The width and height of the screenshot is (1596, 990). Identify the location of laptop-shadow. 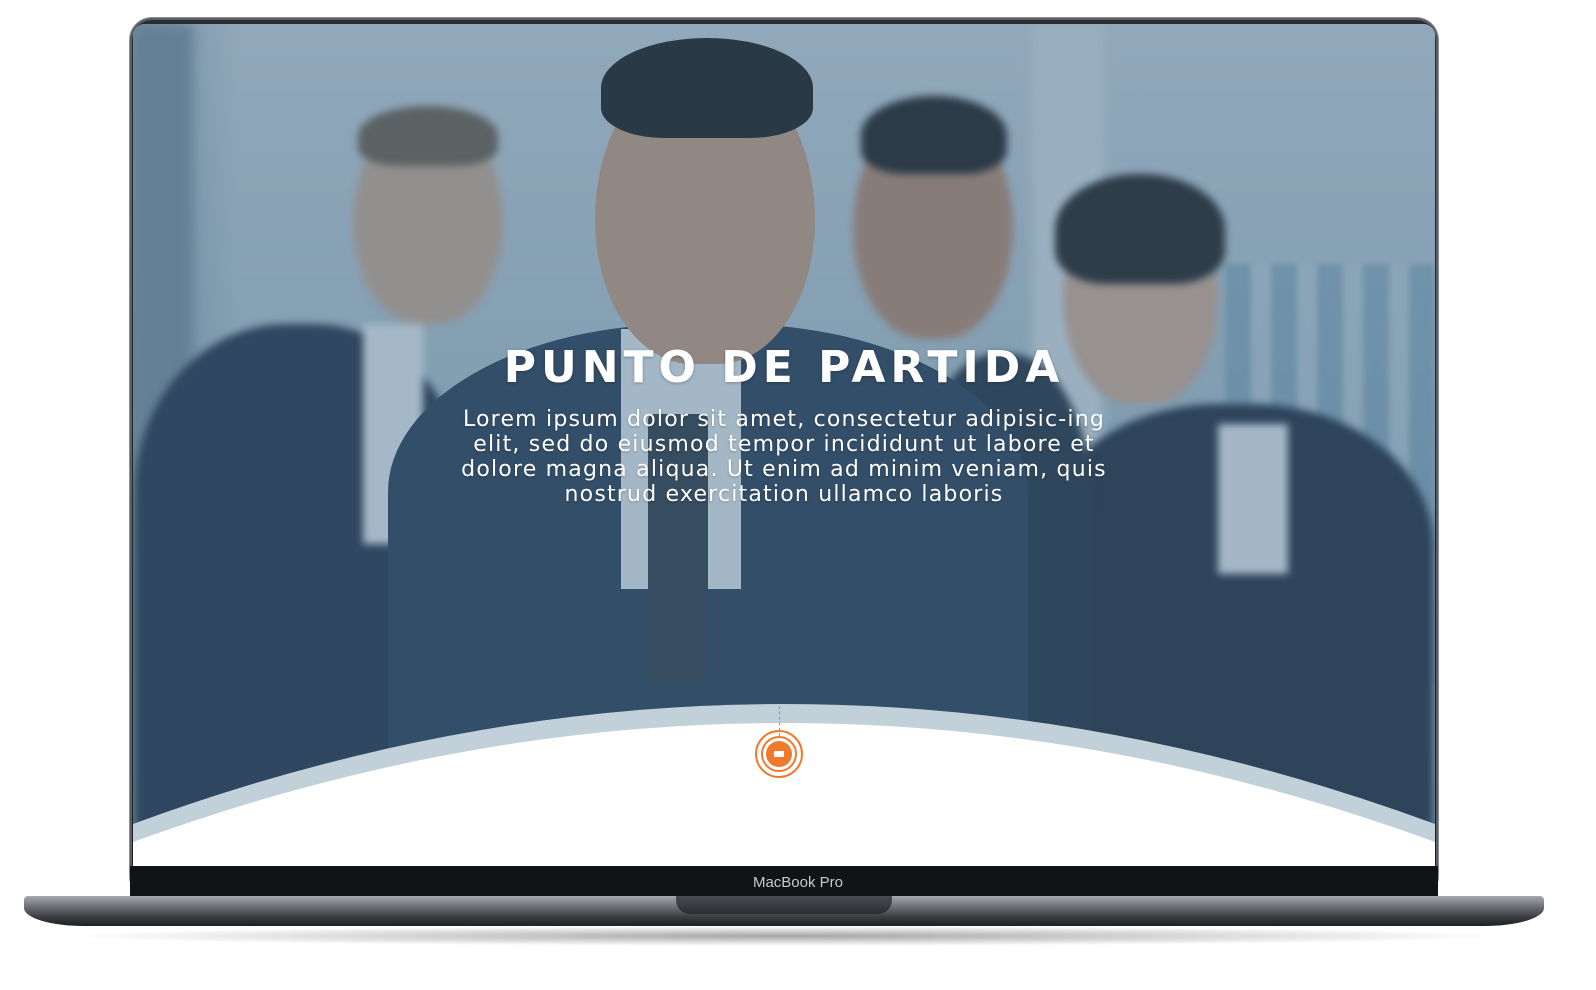
(785, 936).